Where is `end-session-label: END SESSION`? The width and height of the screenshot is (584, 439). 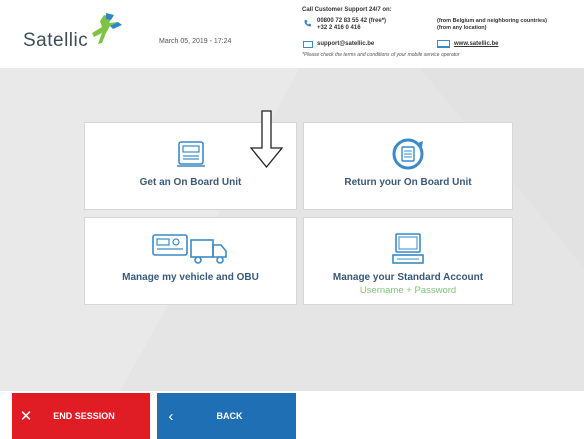
end-session-label: END SESSION is located at coordinates (84, 416).